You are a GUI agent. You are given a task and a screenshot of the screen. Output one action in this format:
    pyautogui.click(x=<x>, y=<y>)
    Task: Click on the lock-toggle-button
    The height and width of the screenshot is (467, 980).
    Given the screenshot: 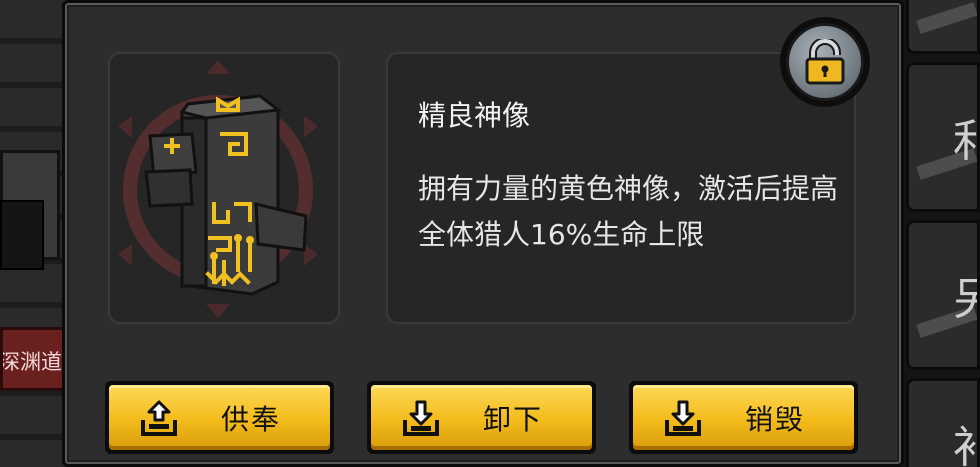 What is the action you would take?
    pyautogui.click(x=825, y=62)
    